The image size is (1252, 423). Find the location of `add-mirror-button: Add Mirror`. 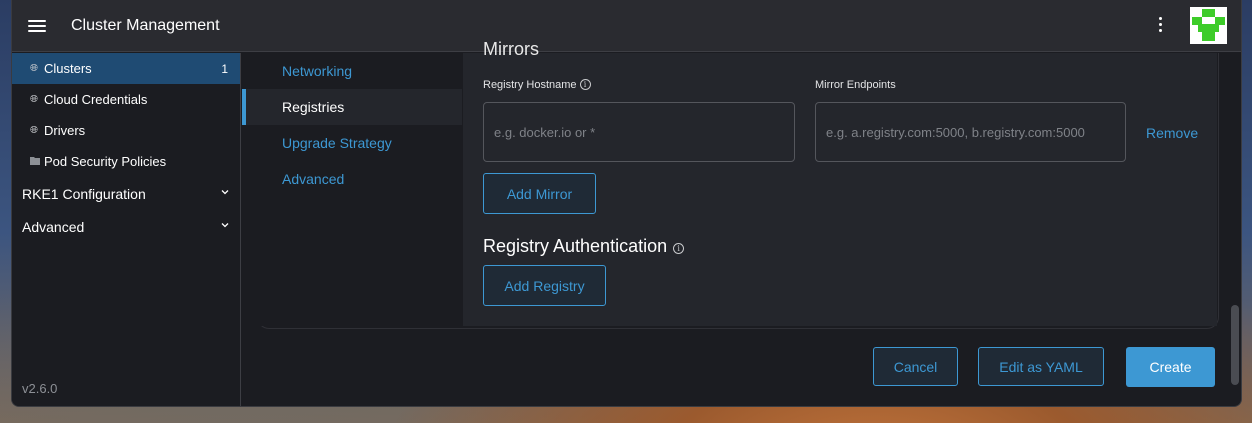

add-mirror-button: Add Mirror is located at coordinates (539, 193).